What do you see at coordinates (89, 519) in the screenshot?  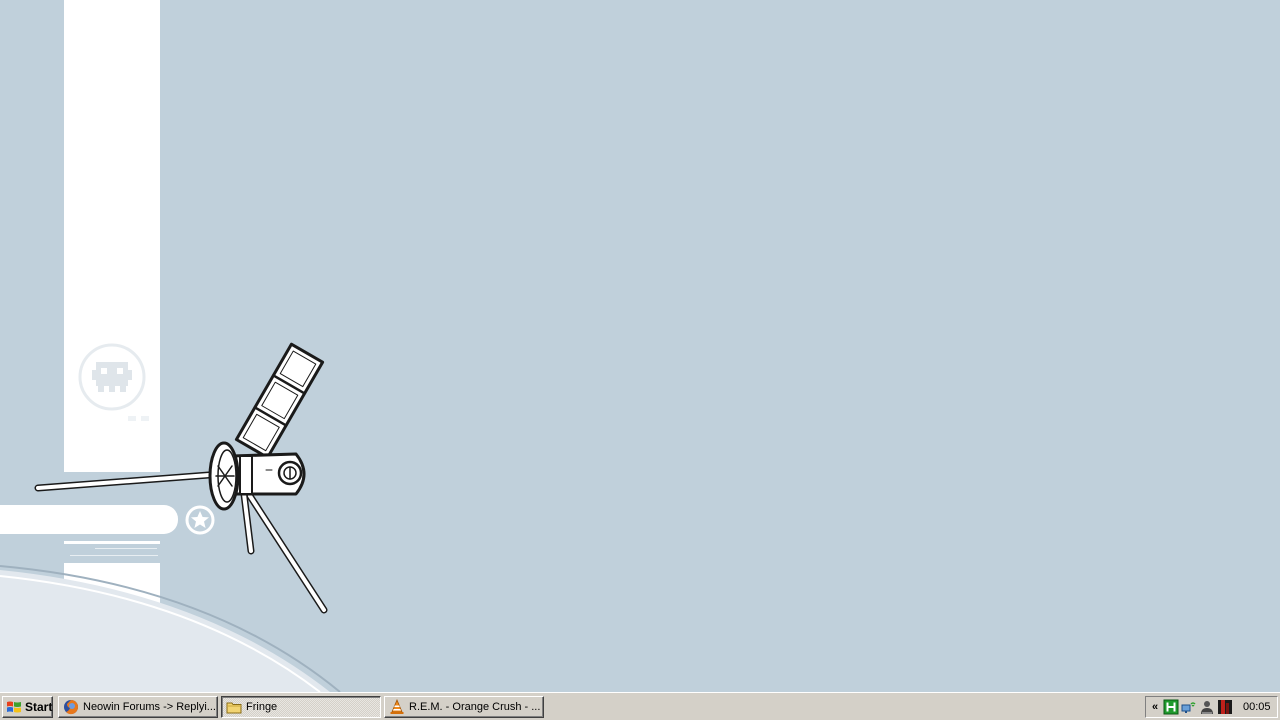 I see `wallpaper-bar` at bounding box center [89, 519].